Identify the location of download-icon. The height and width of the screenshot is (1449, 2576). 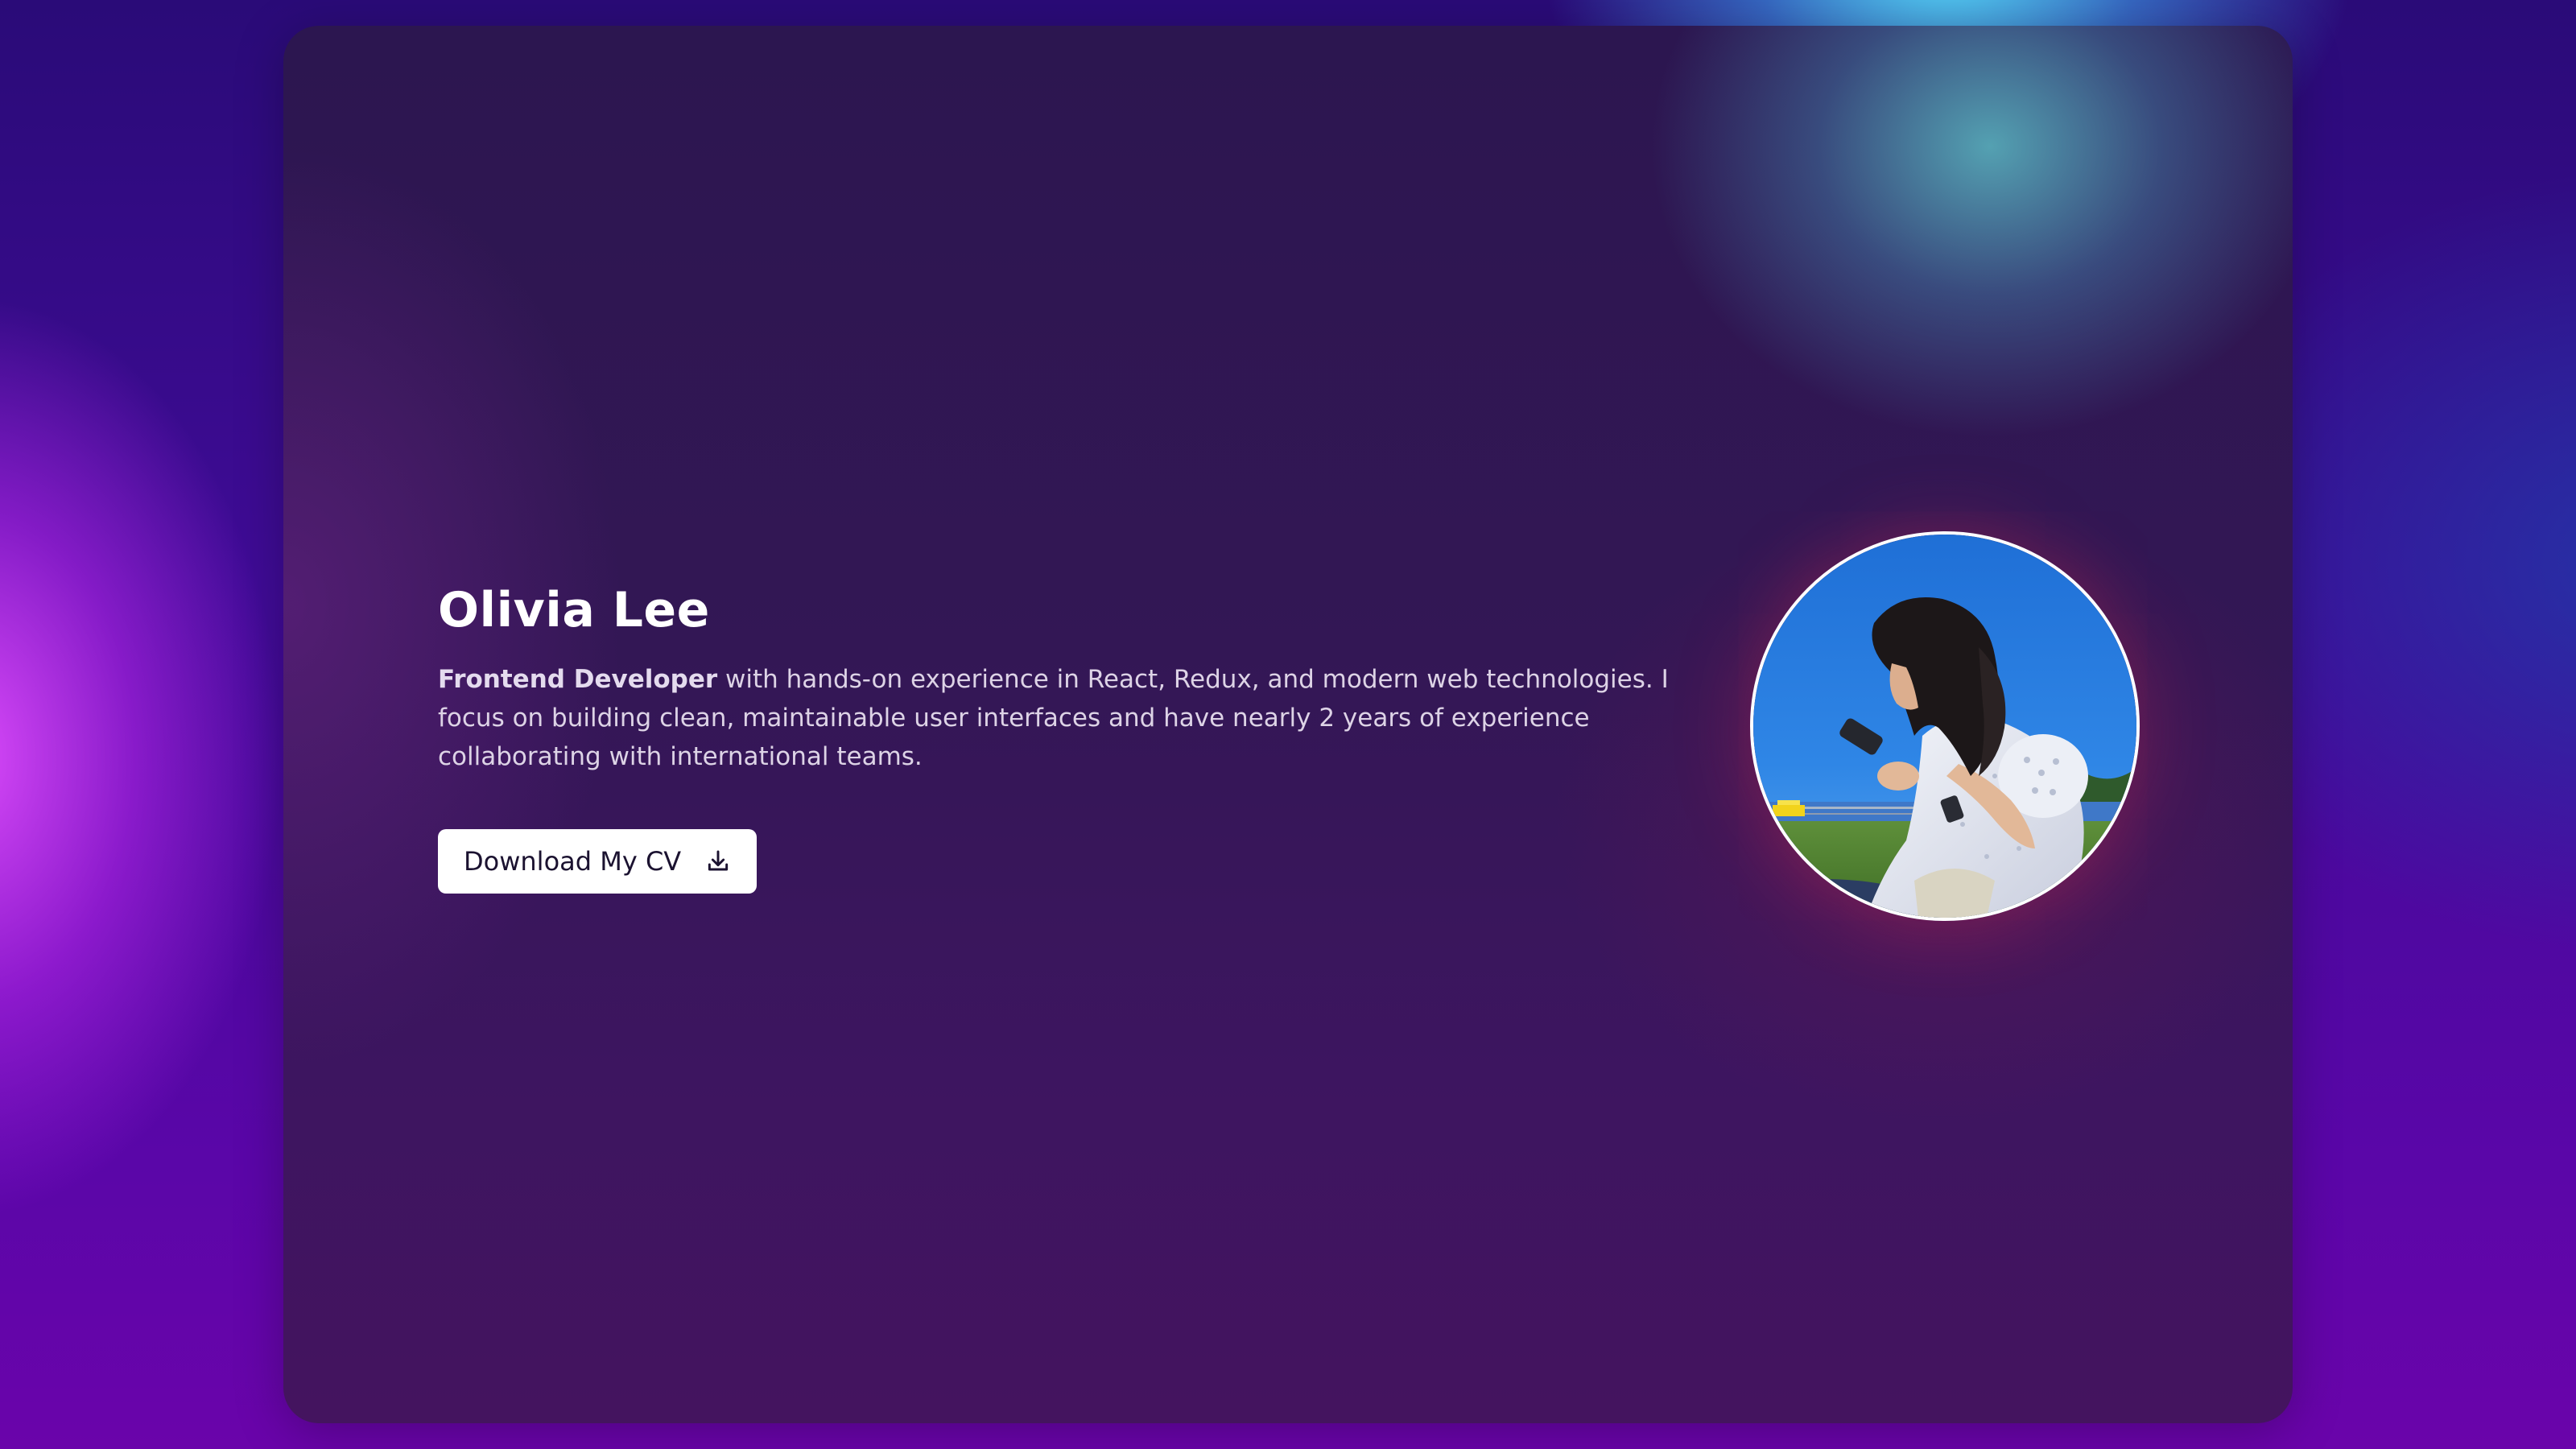
(718, 861).